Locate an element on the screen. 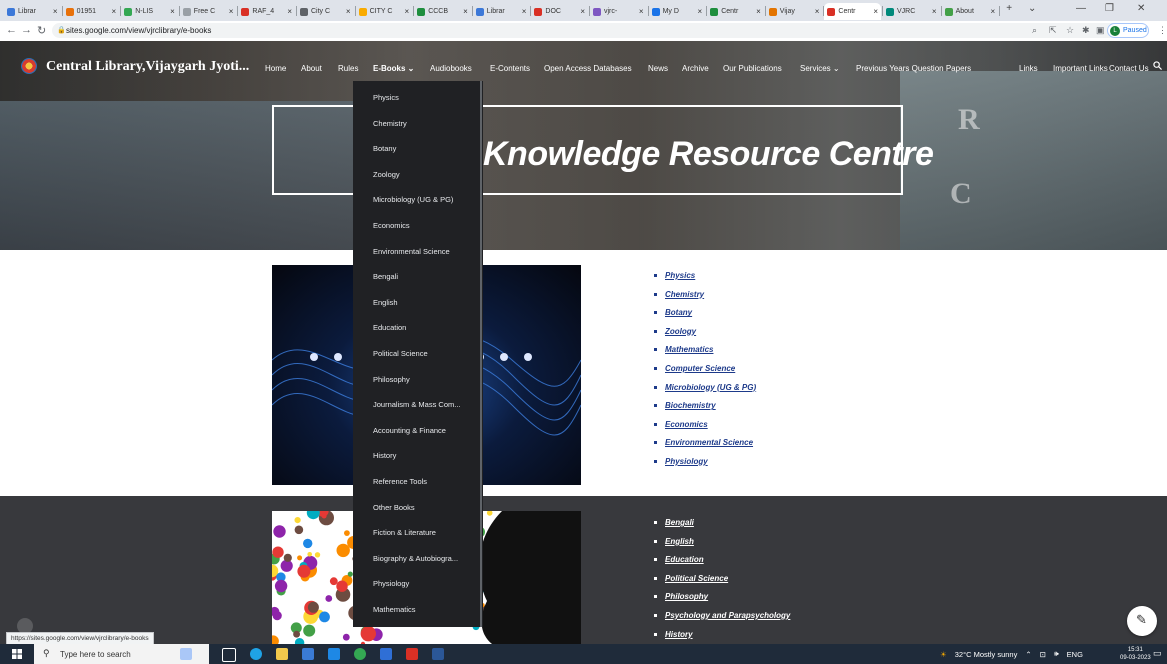  back-icon: ← is located at coordinates (11, 30).